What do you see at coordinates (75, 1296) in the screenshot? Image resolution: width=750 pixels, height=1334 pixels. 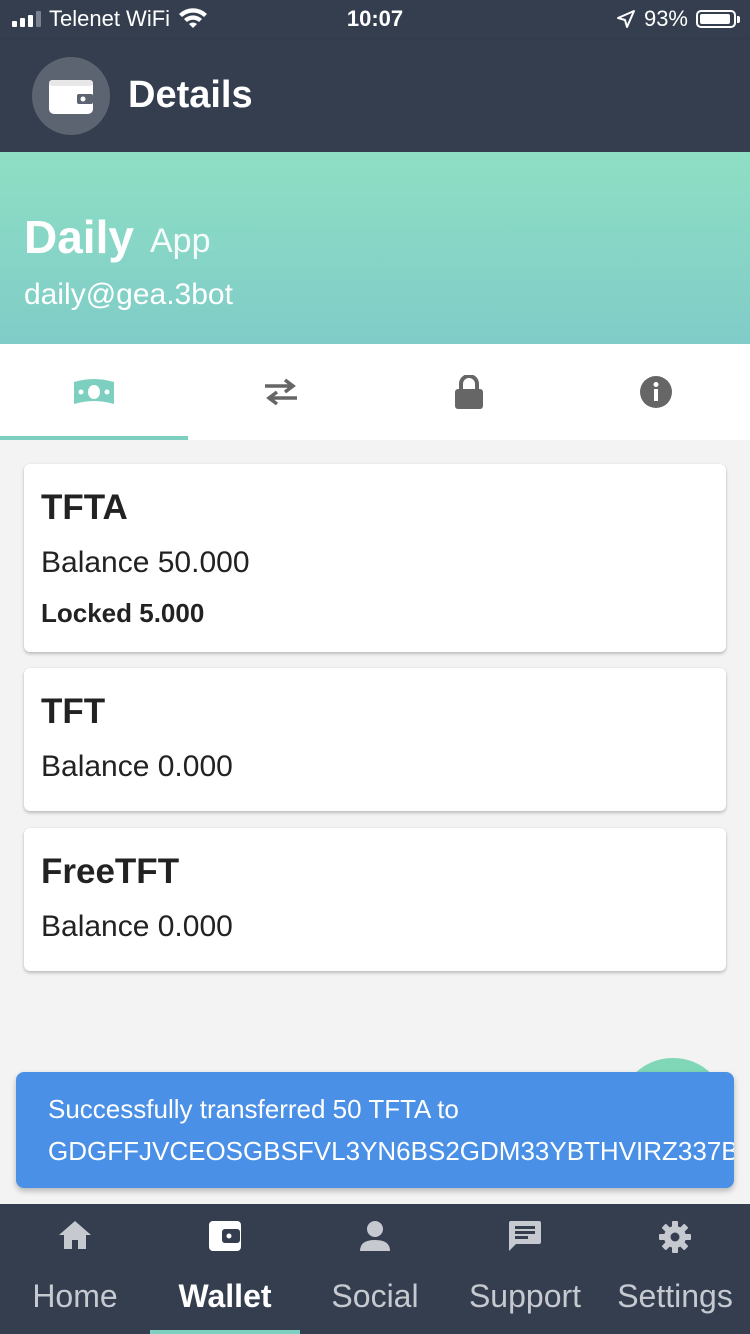 I see `nav-home-label: Home` at bounding box center [75, 1296].